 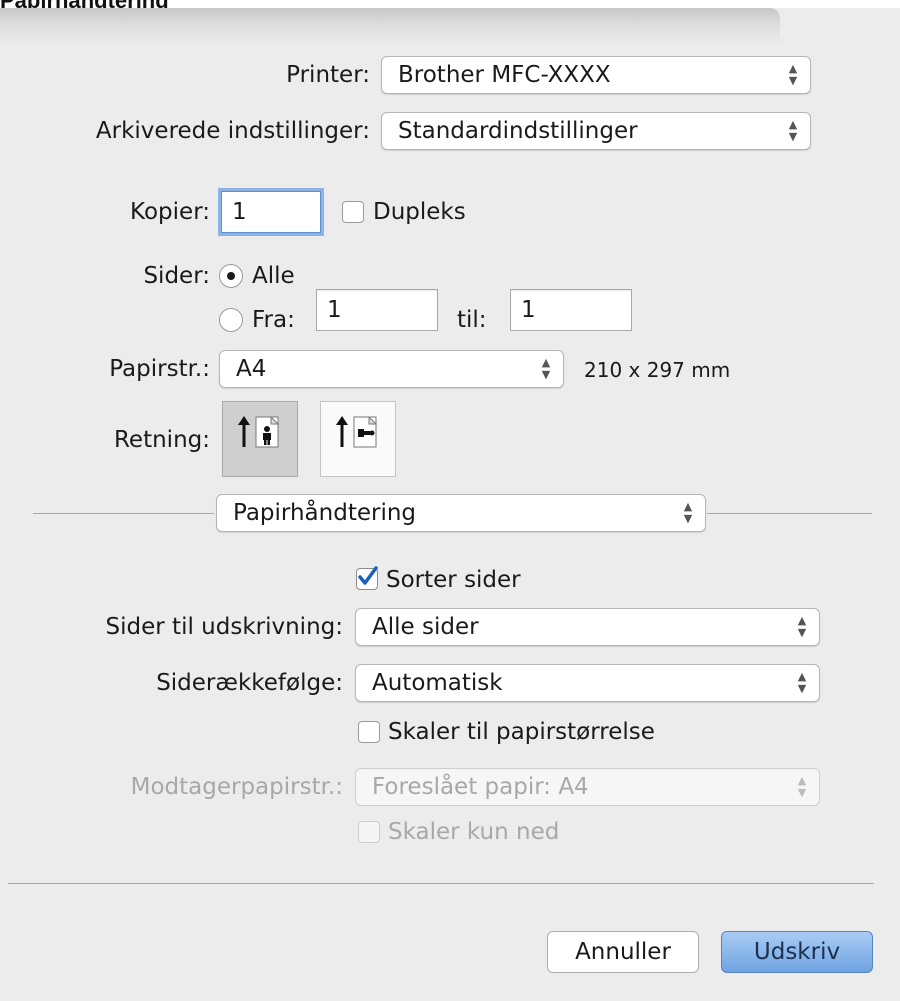 I want to click on paper-size-popup: A4 ▲ ▼, so click(x=391, y=369).